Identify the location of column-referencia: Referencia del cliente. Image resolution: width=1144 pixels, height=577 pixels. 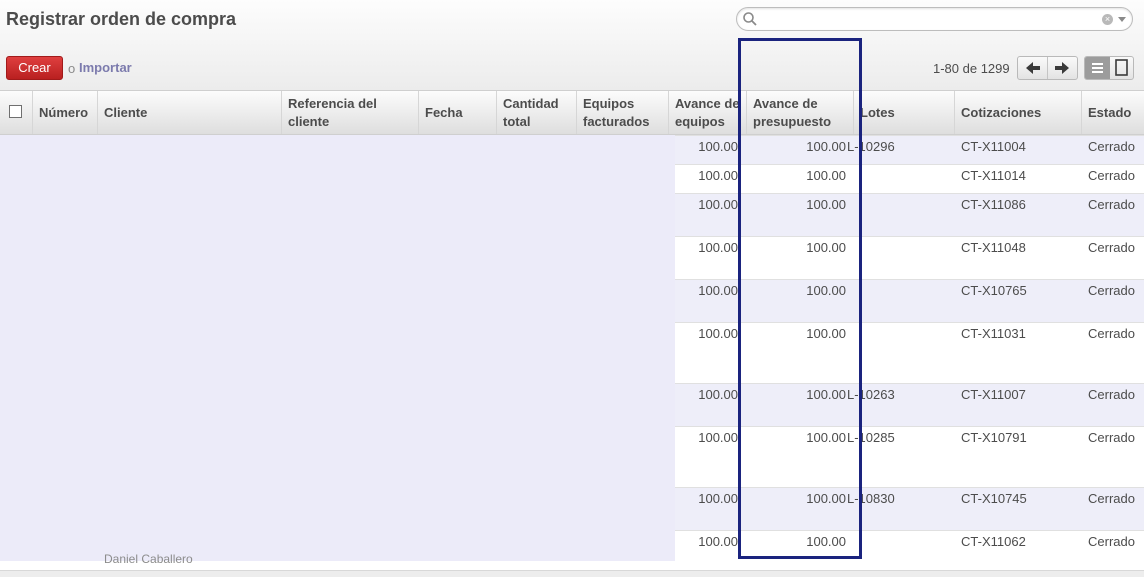
(350, 112).